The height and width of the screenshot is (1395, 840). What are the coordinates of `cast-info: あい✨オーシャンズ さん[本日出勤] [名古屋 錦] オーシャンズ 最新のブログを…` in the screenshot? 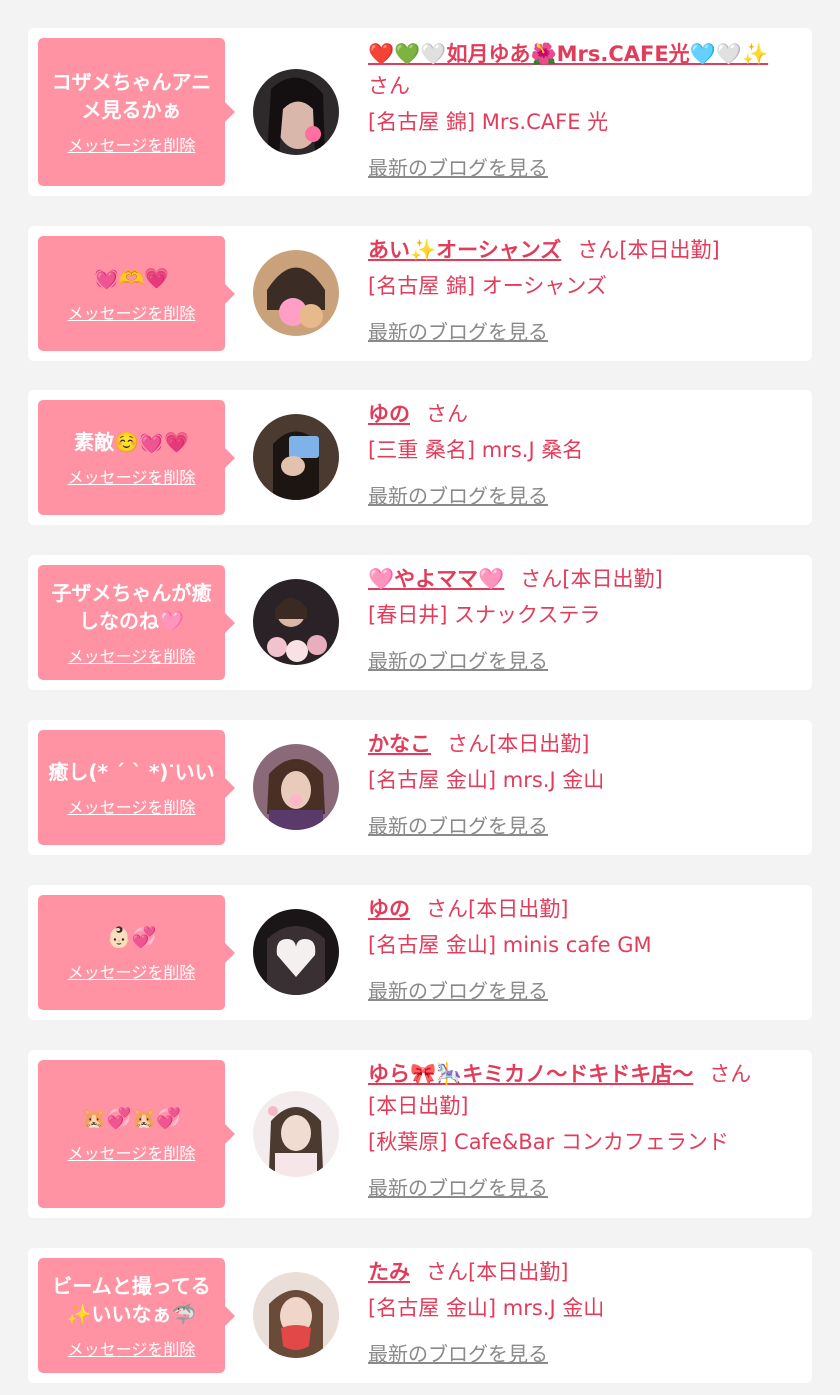 It's located at (580, 289).